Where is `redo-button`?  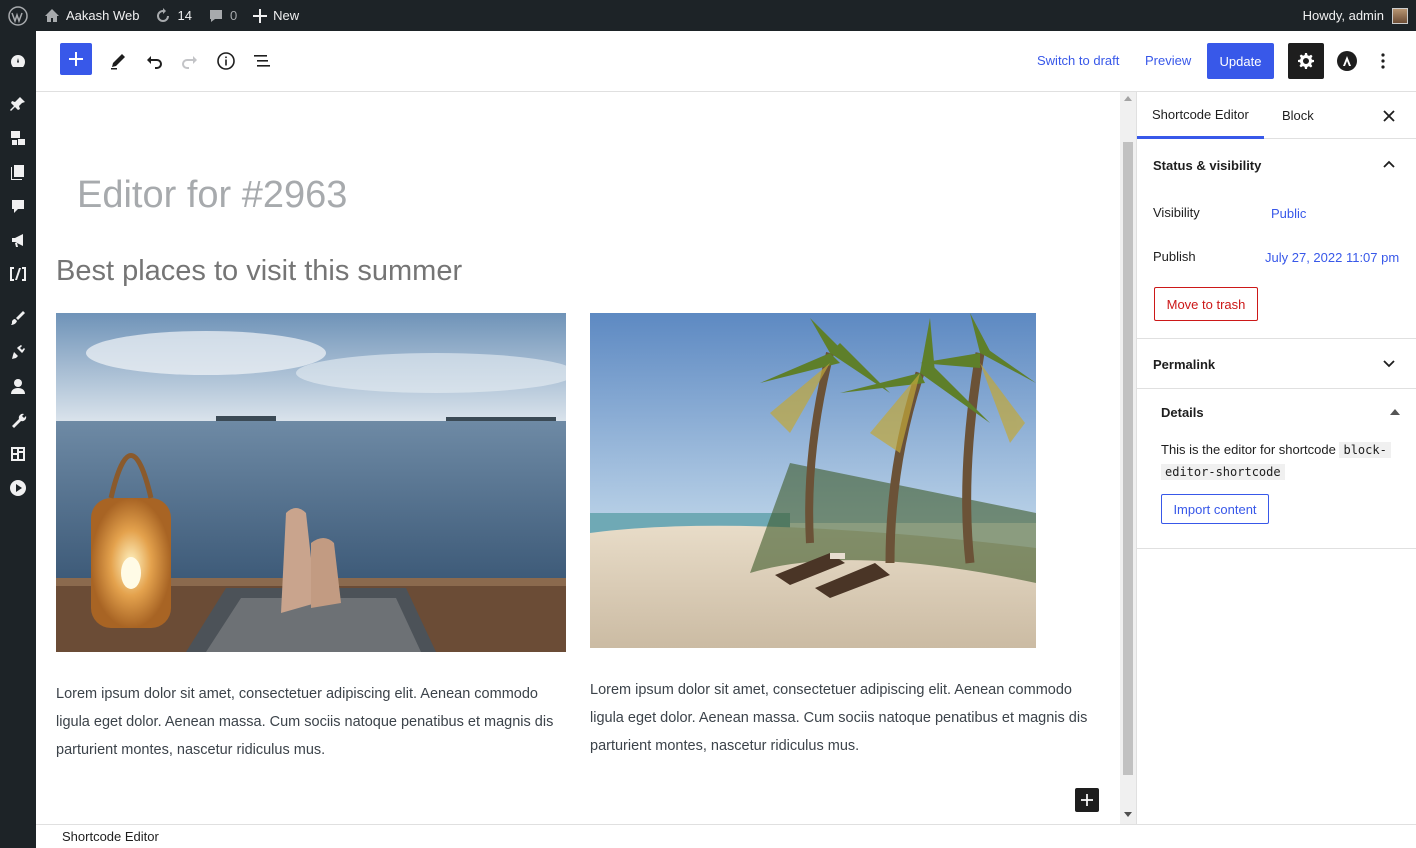
redo-button is located at coordinates (190, 61).